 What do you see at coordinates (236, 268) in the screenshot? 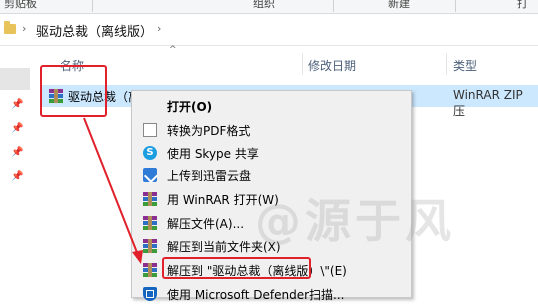
I see `annotation-box-extract` at bounding box center [236, 268].